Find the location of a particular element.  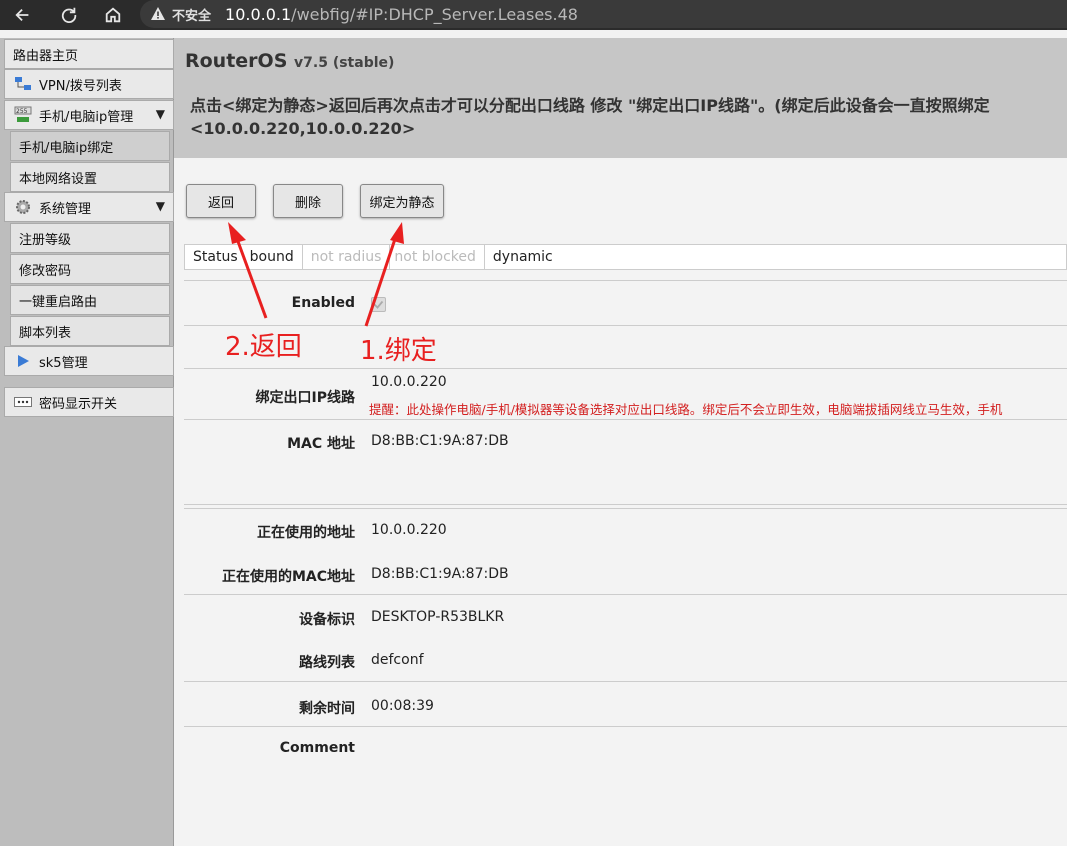

mac-label: MAC 地址 is located at coordinates (321, 444).